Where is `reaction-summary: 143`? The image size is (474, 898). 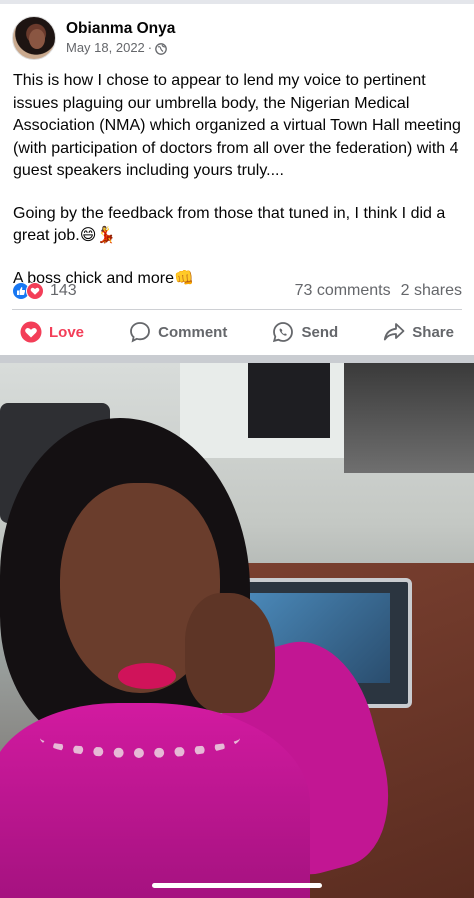 reaction-summary: 143 is located at coordinates (44, 291).